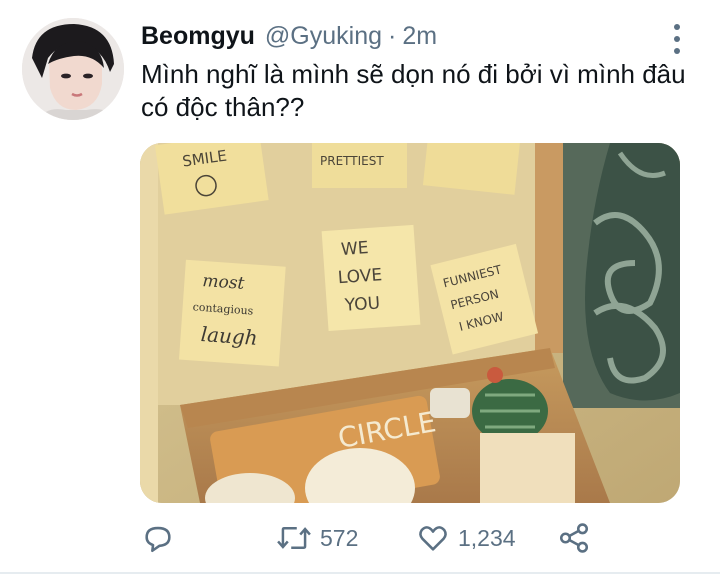  I want to click on author-name: Beomgyu, so click(198, 36).